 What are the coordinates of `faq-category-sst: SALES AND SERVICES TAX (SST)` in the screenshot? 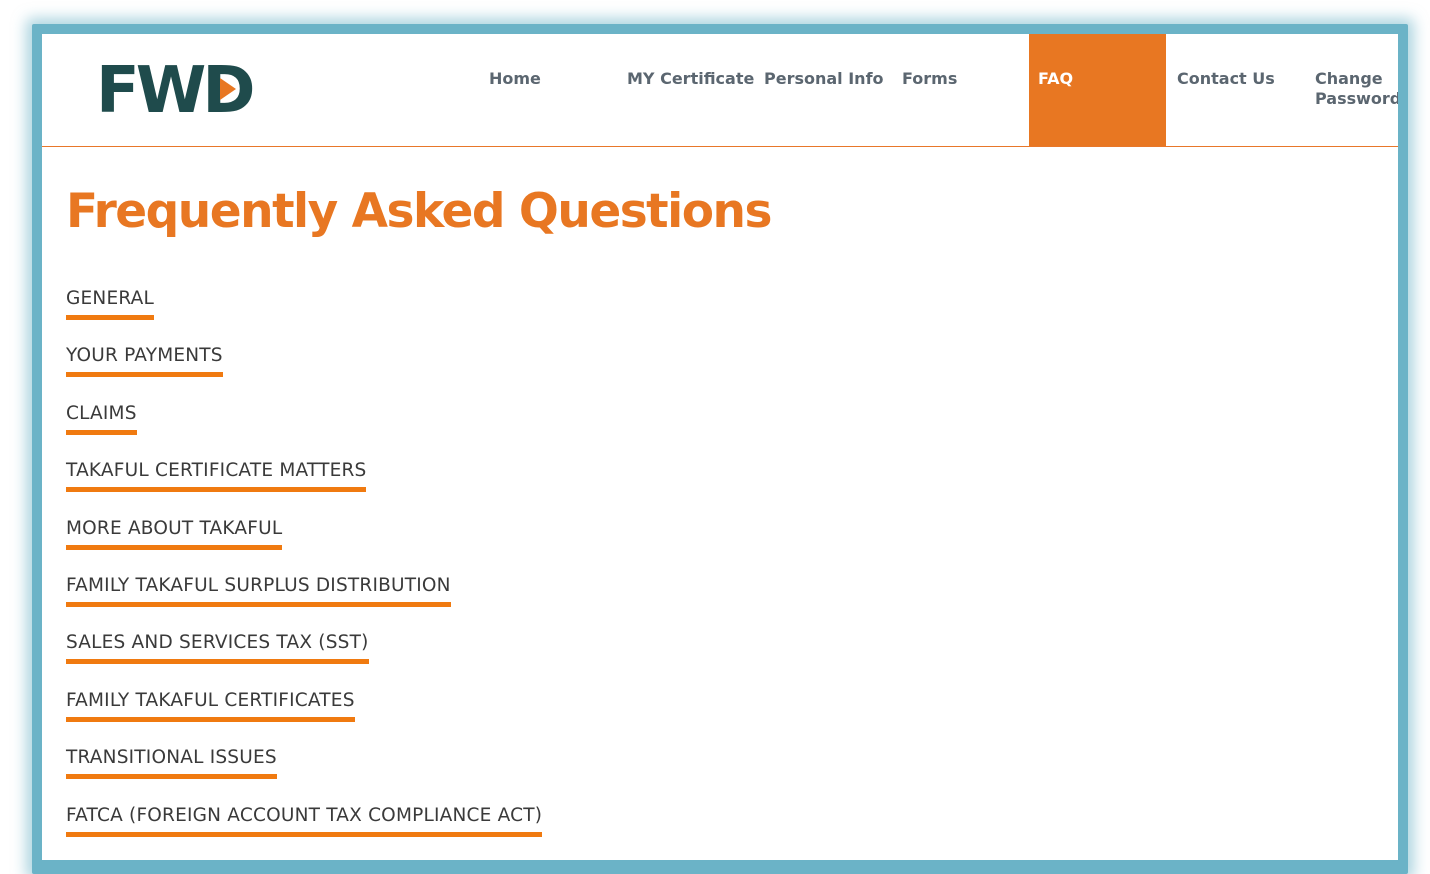 It's located at (217, 648).